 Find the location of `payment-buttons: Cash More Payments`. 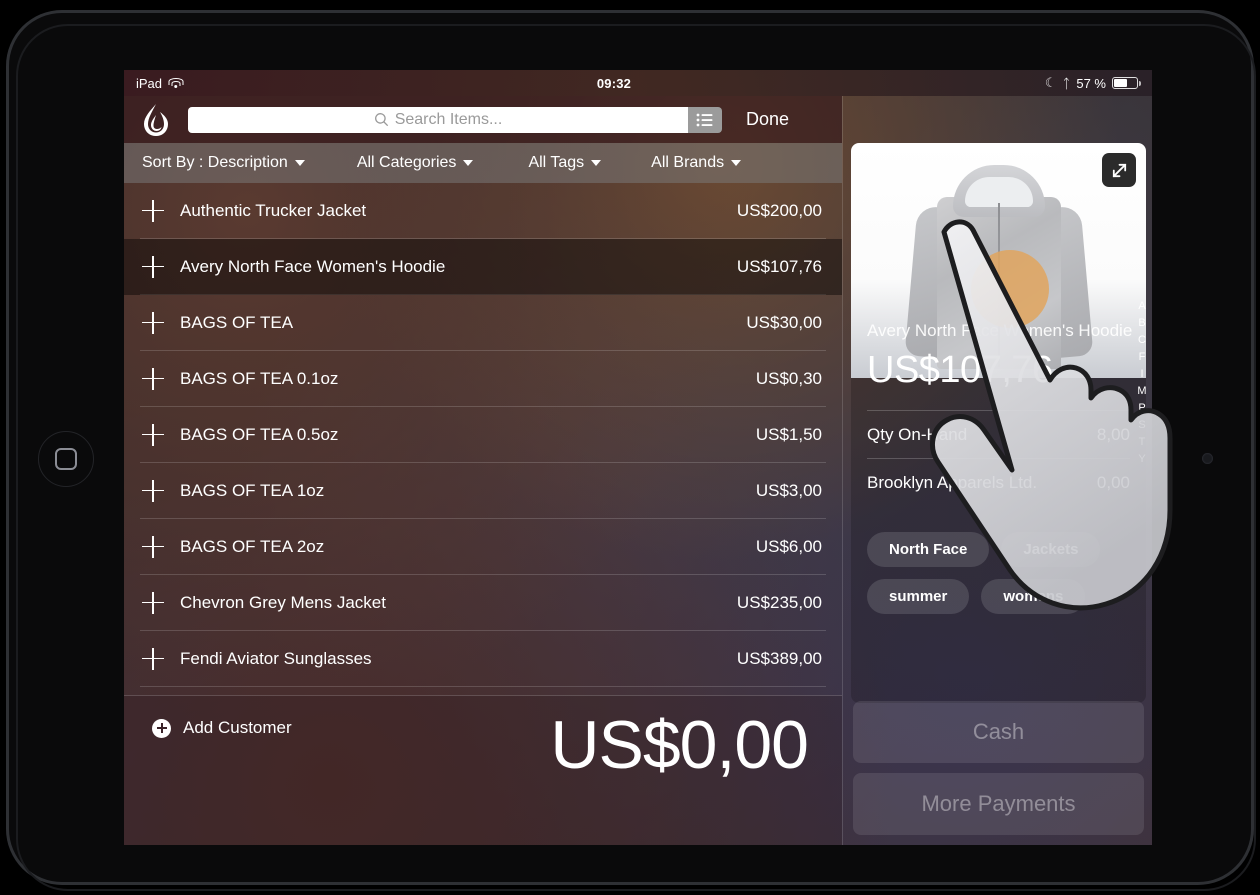

payment-buttons: Cash More Payments is located at coordinates (998, 768).